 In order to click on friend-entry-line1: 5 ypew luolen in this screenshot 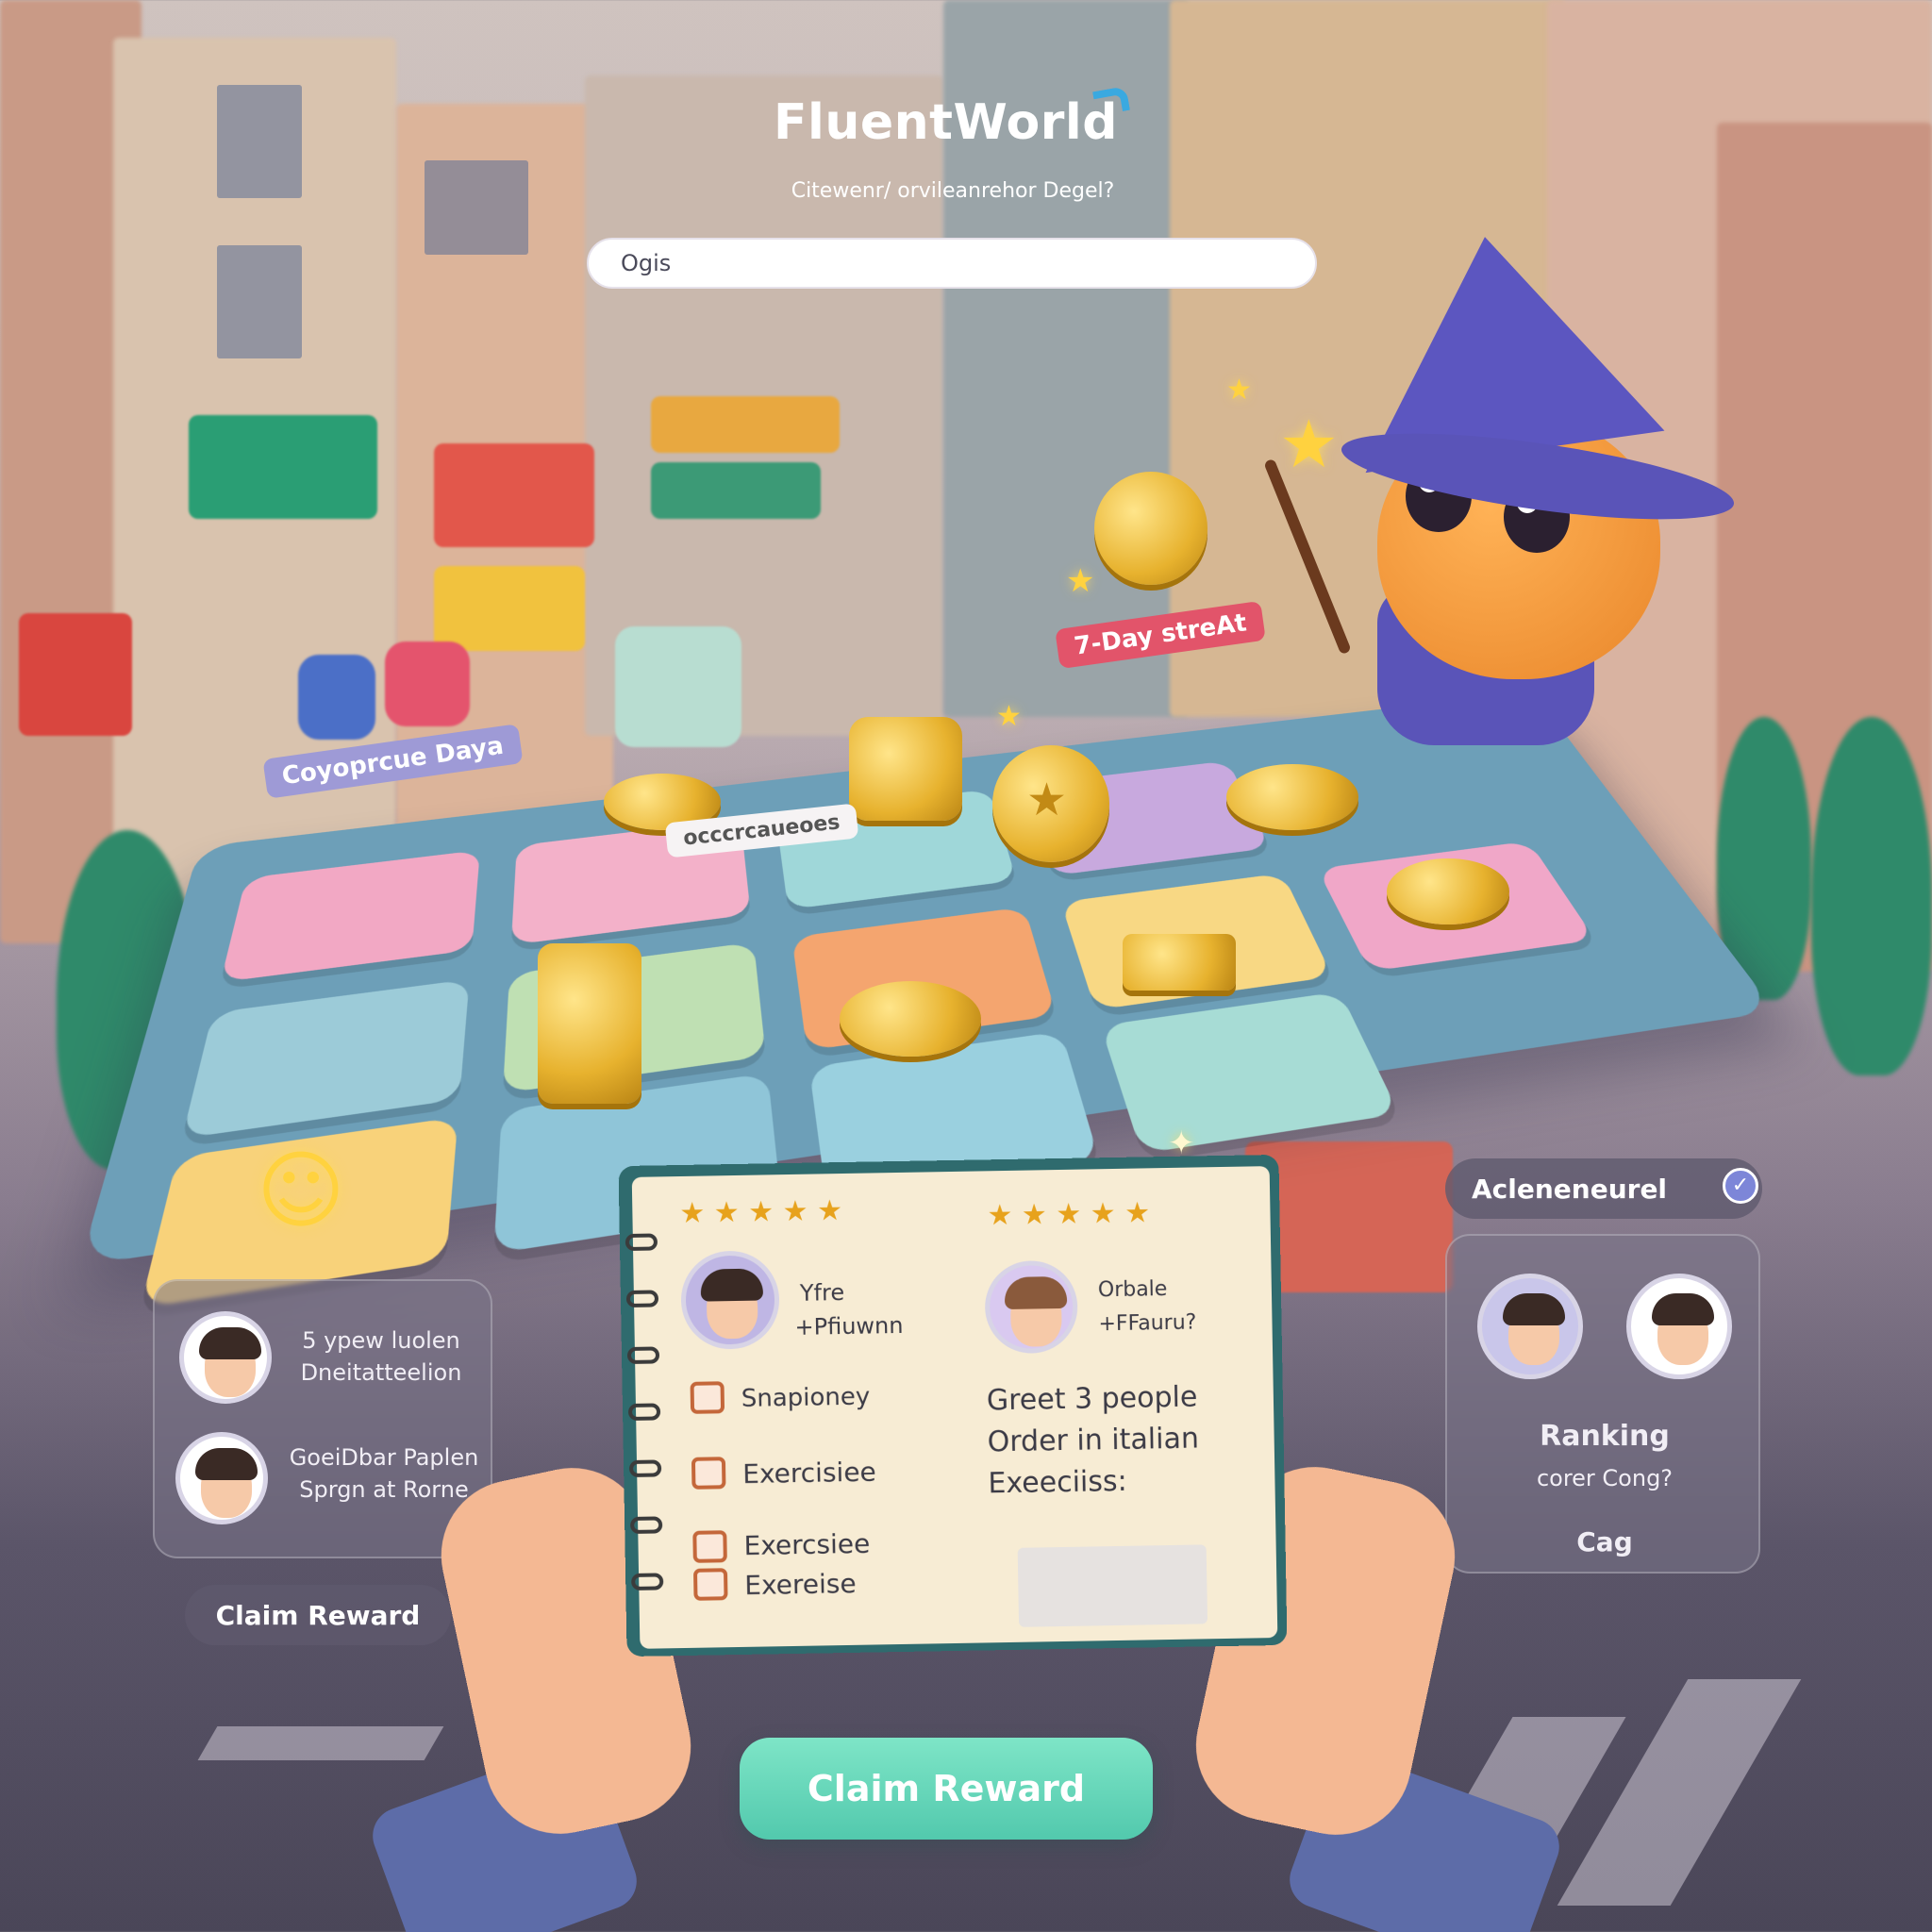, I will do `click(381, 1341)`.